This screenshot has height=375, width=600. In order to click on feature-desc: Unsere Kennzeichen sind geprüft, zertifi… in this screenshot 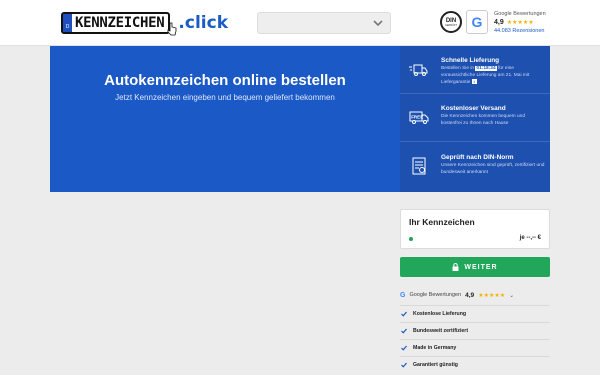, I will do `click(493, 169)`.